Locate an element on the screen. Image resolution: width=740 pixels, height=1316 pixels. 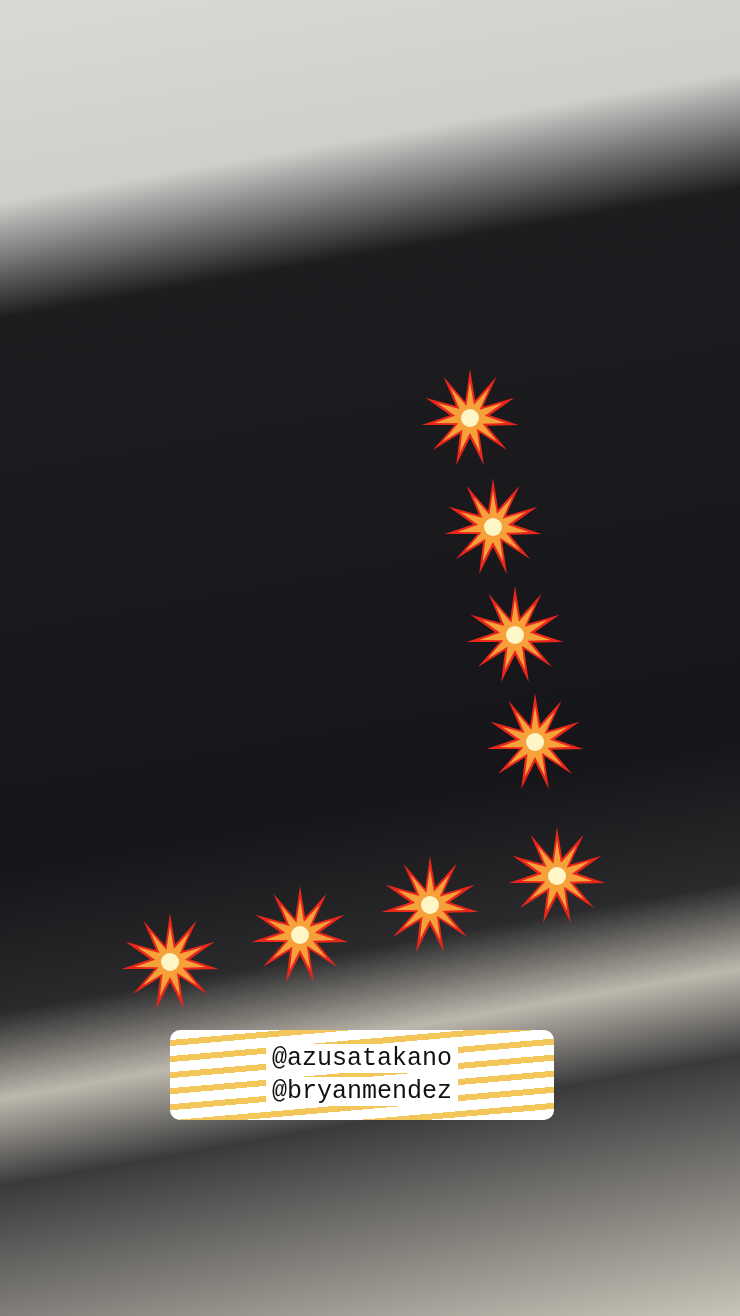
mention-link: @azusatakano is located at coordinates (362, 1058).